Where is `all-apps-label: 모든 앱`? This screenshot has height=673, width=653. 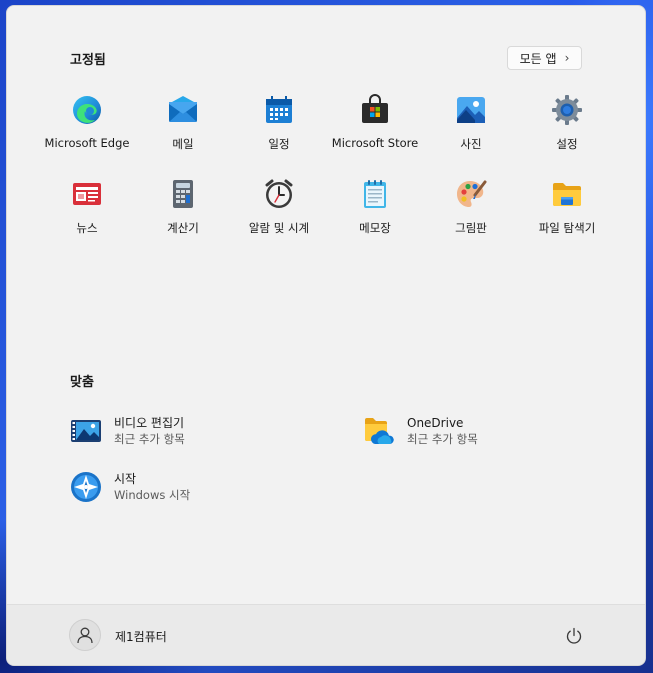
all-apps-label: 모든 앱 is located at coordinates (538, 58).